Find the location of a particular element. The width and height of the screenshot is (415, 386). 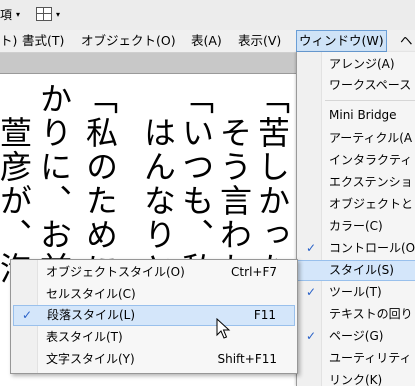

window-menu-item: ユーティリティ is located at coordinates (356, 358).